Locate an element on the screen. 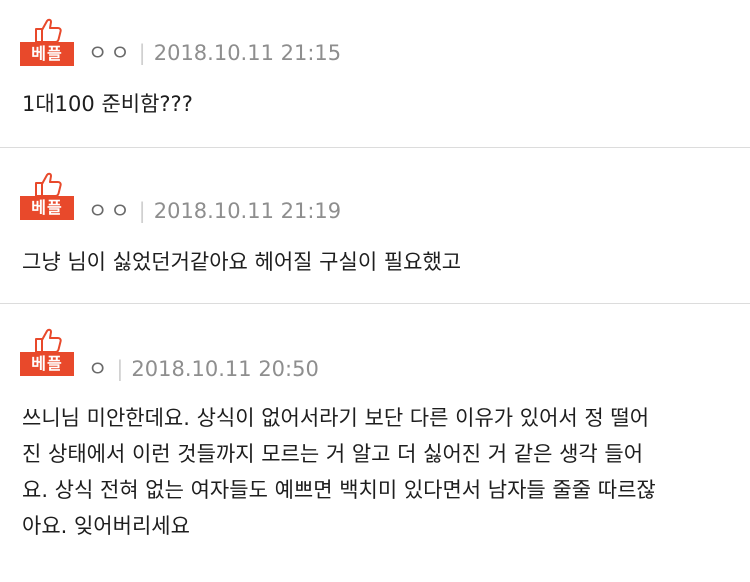 The height and width of the screenshot is (582, 750). comment-meta: ㅇㅇ | 2018.10.11 21:19 is located at coordinates (214, 211).